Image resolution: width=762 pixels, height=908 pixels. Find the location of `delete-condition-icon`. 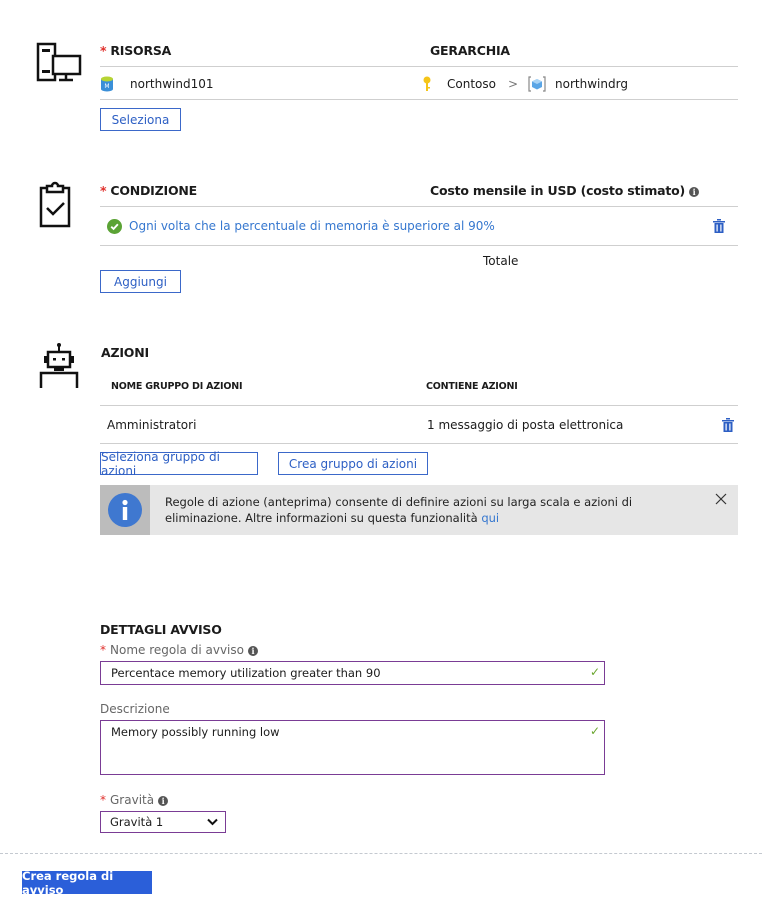

delete-condition-icon is located at coordinates (719, 226).